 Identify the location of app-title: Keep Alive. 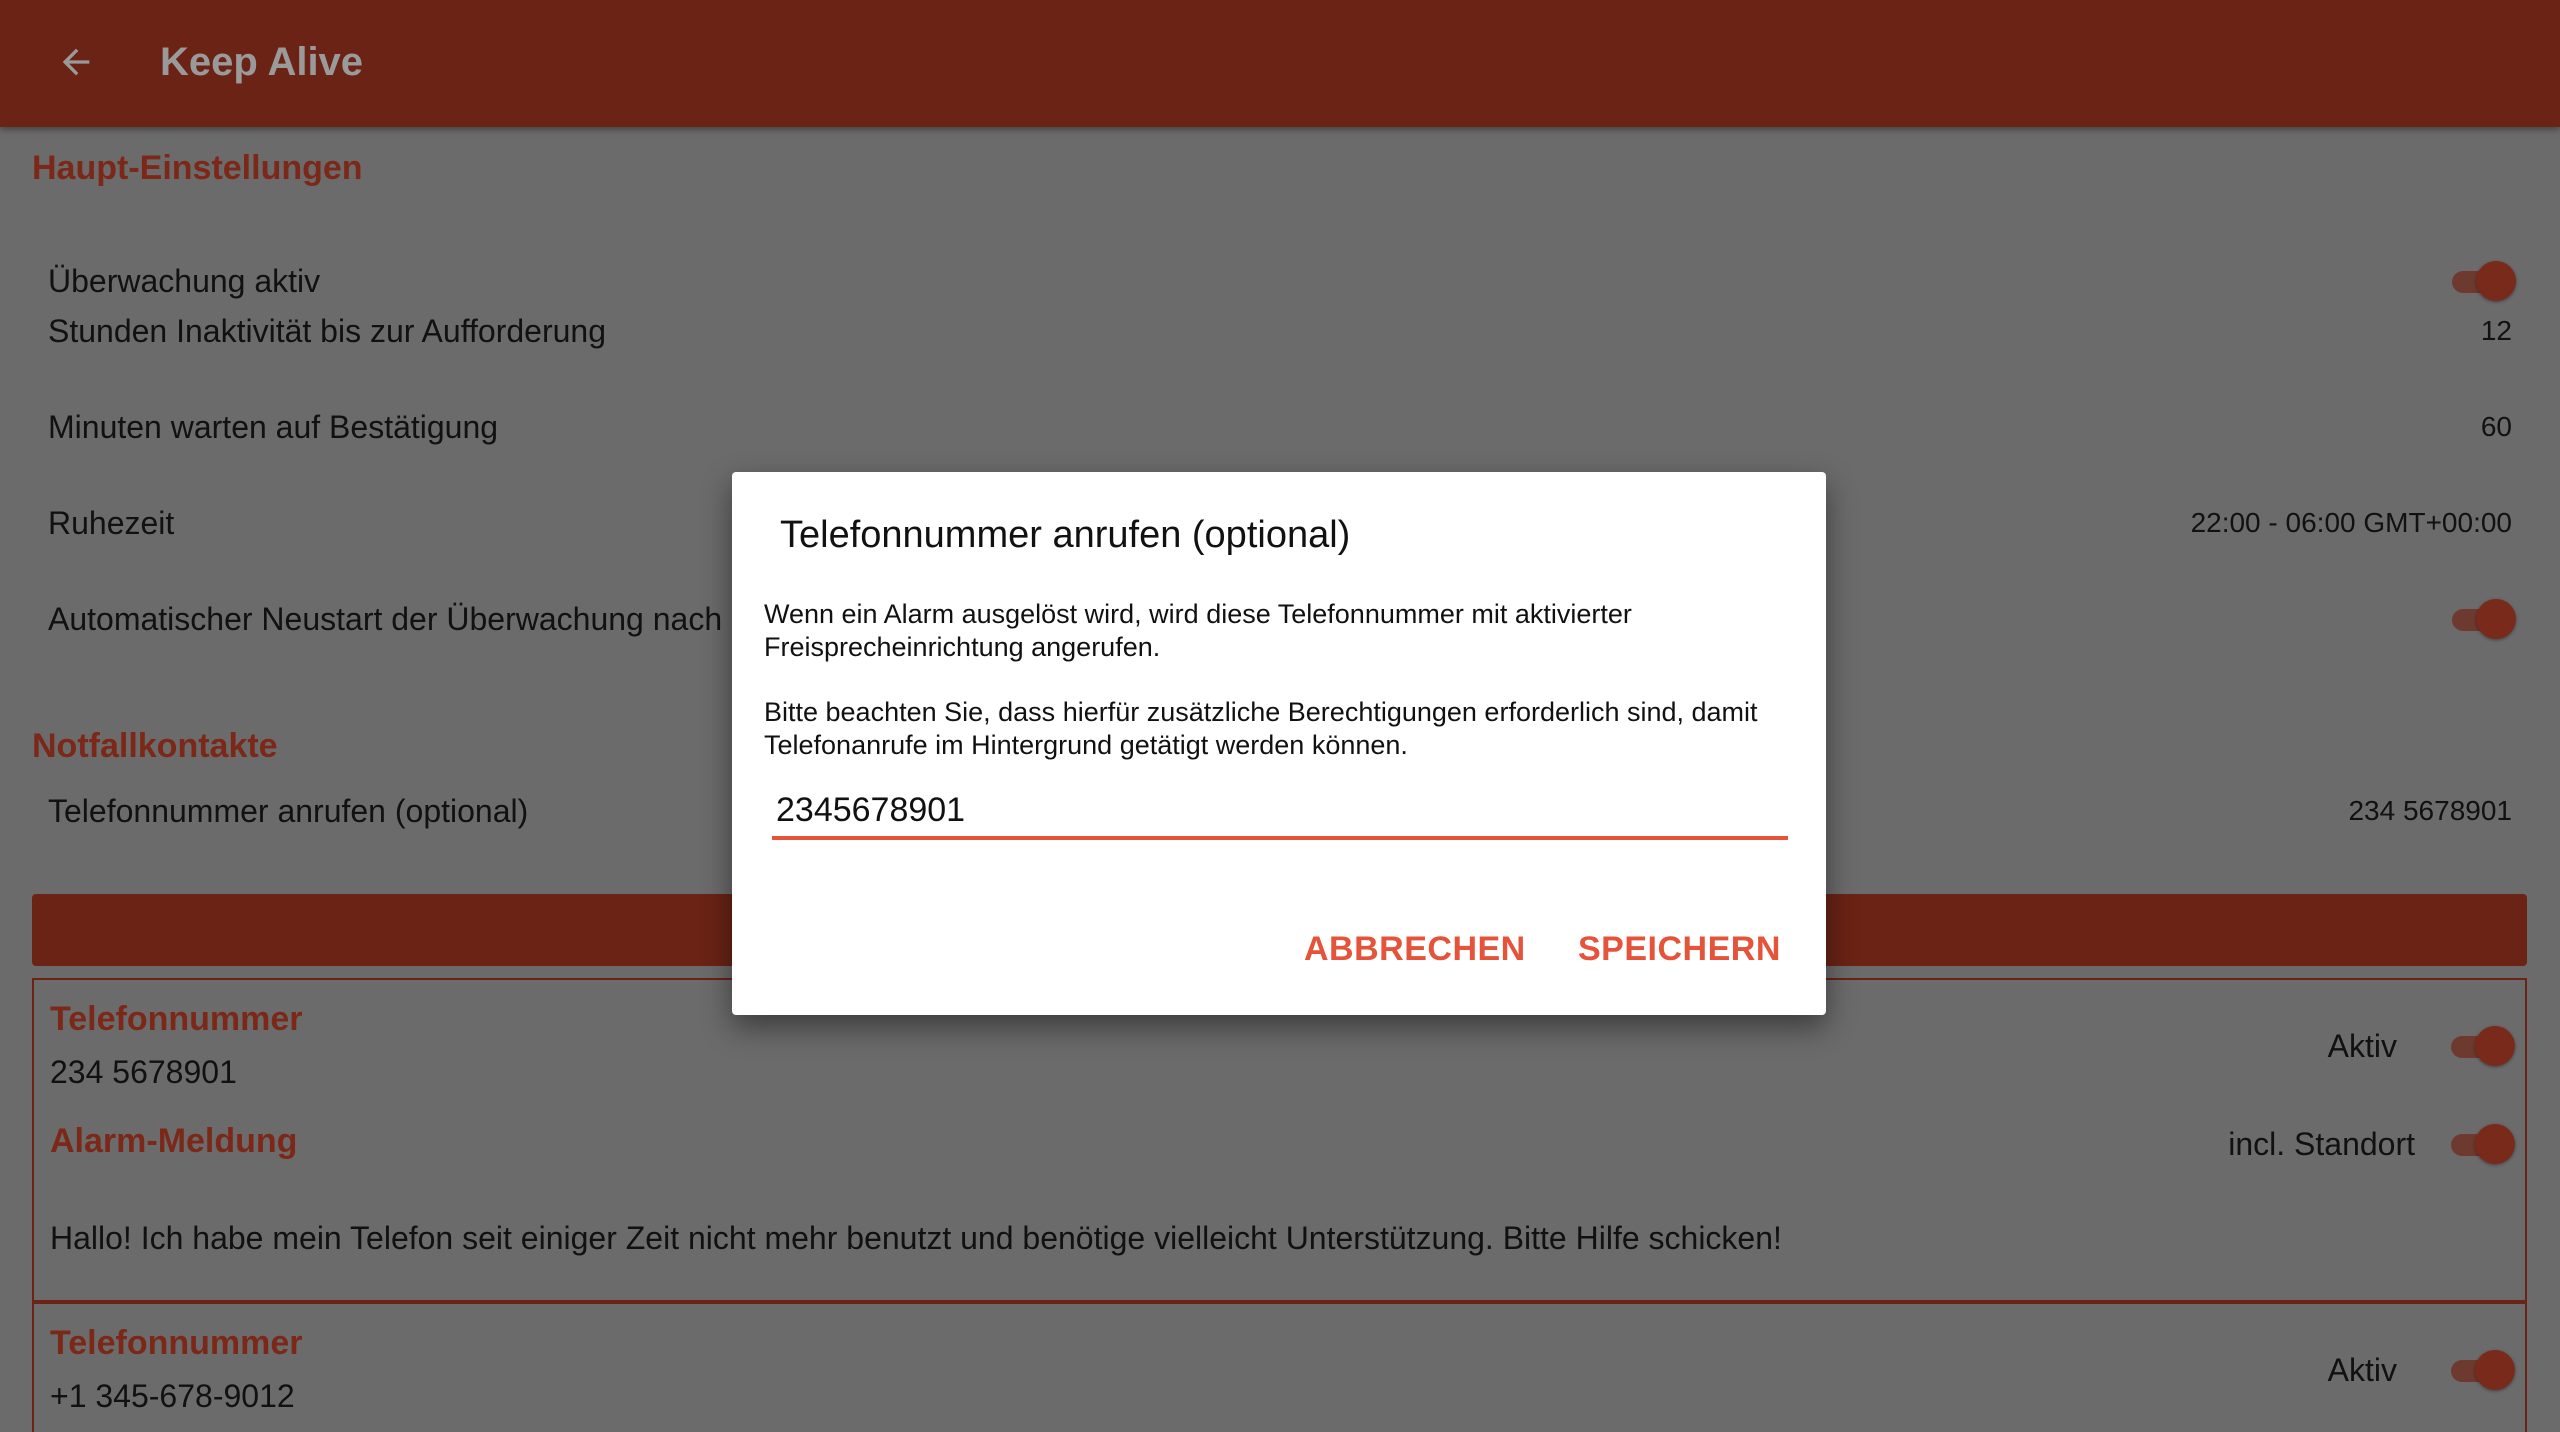
(262, 62).